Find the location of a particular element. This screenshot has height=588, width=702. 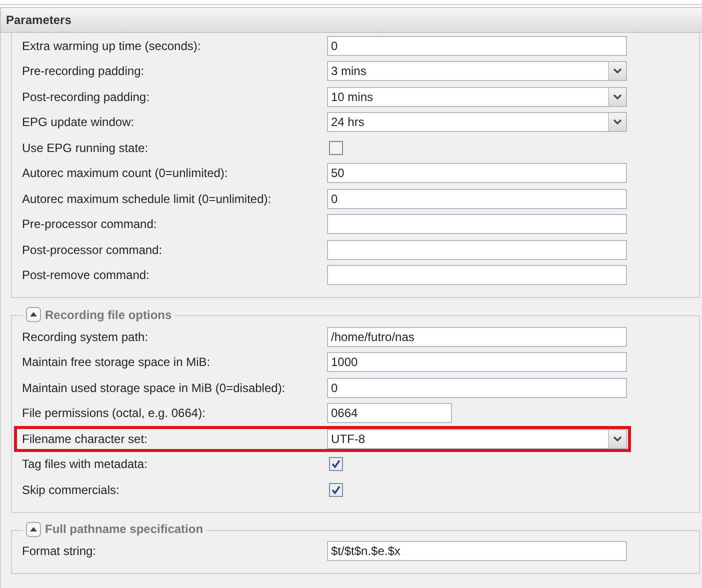

dropdown: 10 mins is located at coordinates (477, 96).